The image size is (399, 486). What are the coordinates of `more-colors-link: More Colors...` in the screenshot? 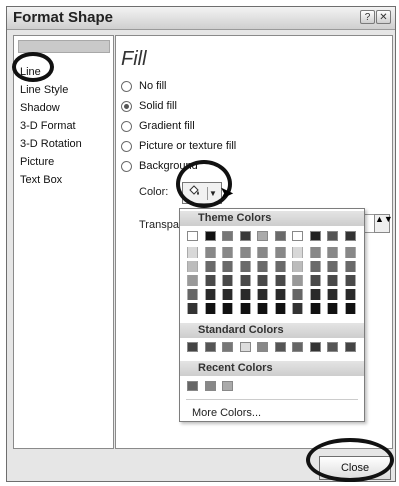 It's located at (226, 413).